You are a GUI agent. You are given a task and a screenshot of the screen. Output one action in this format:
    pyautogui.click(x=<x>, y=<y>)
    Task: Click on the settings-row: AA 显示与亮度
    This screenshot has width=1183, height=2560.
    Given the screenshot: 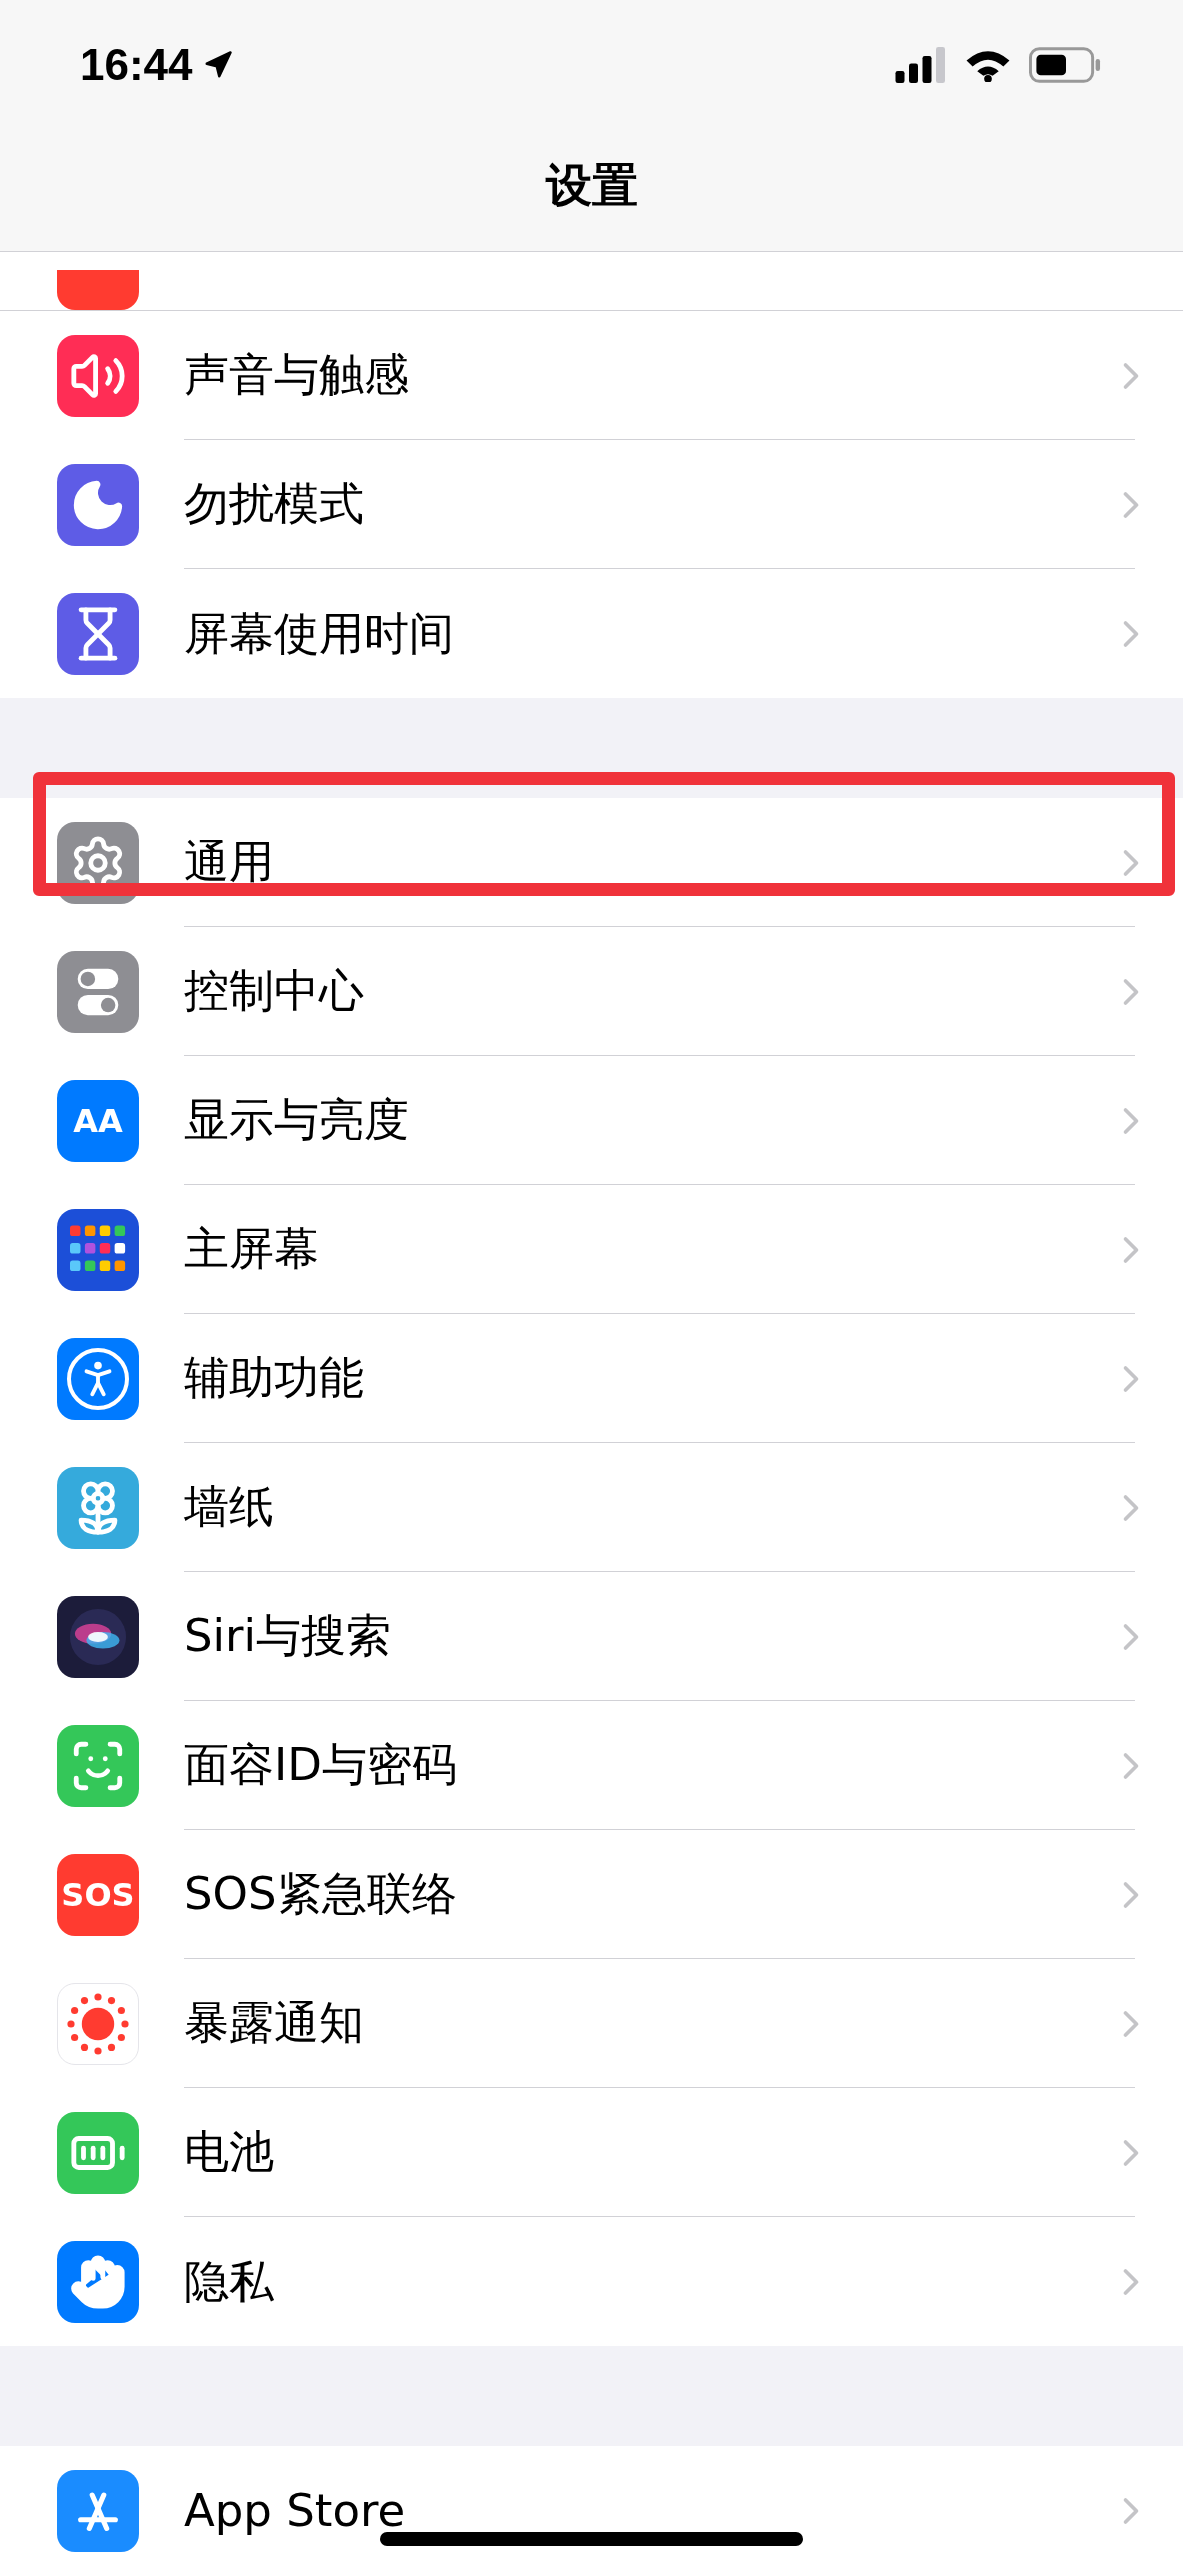 What is the action you would take?
    pyautogui.click(x=591, y=1120)
    